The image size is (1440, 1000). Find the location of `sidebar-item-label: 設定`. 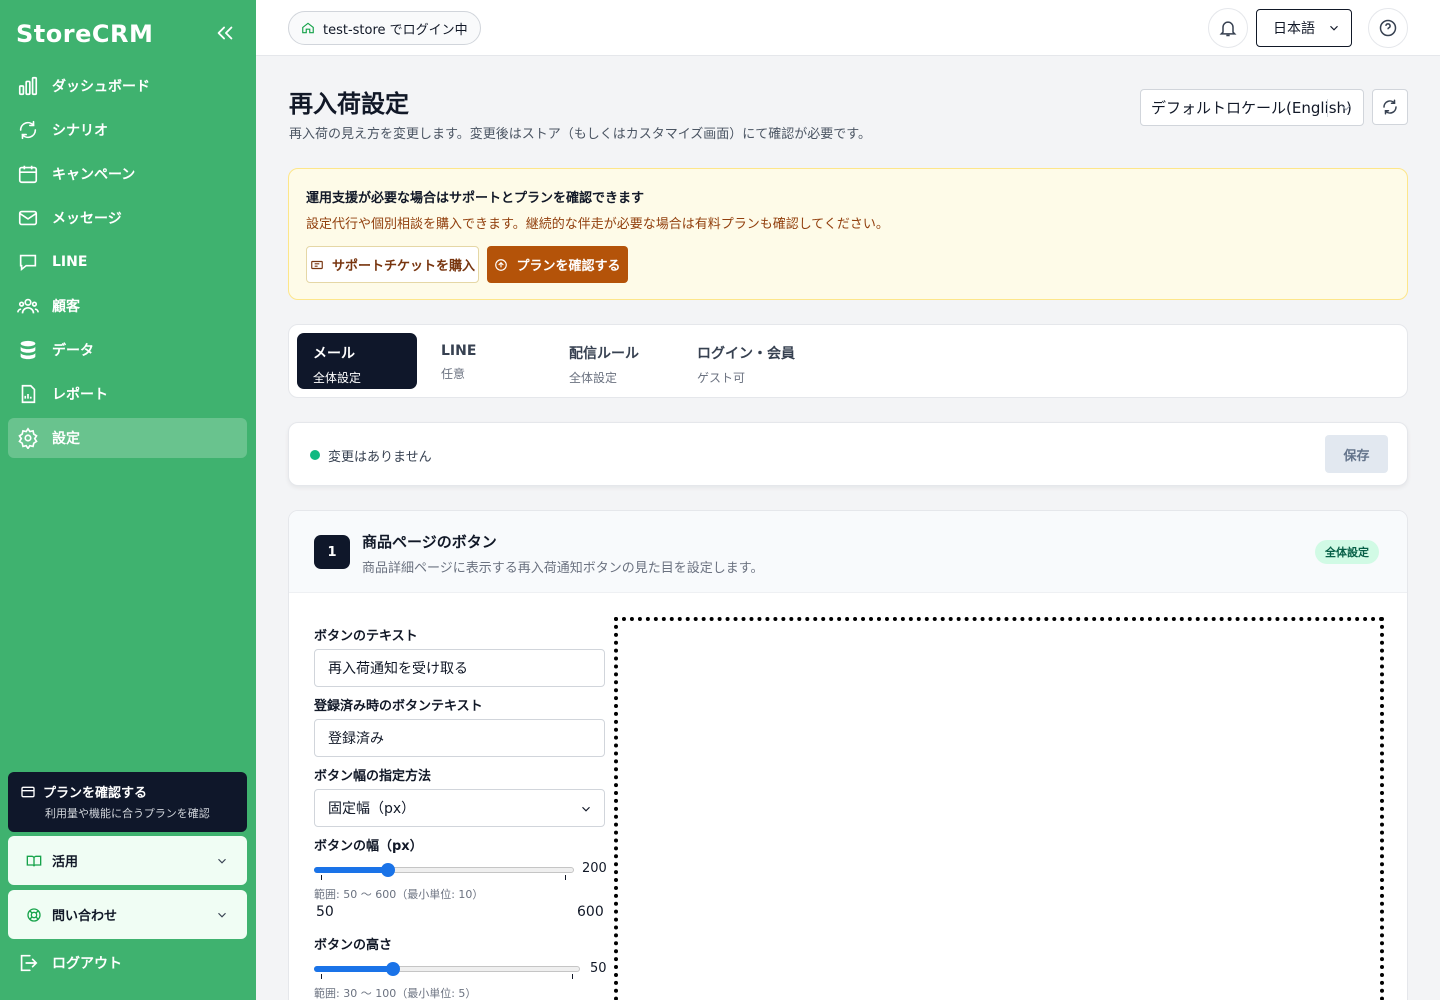

sidebar-item-label: 設定 is located at coordinates (66, 439).